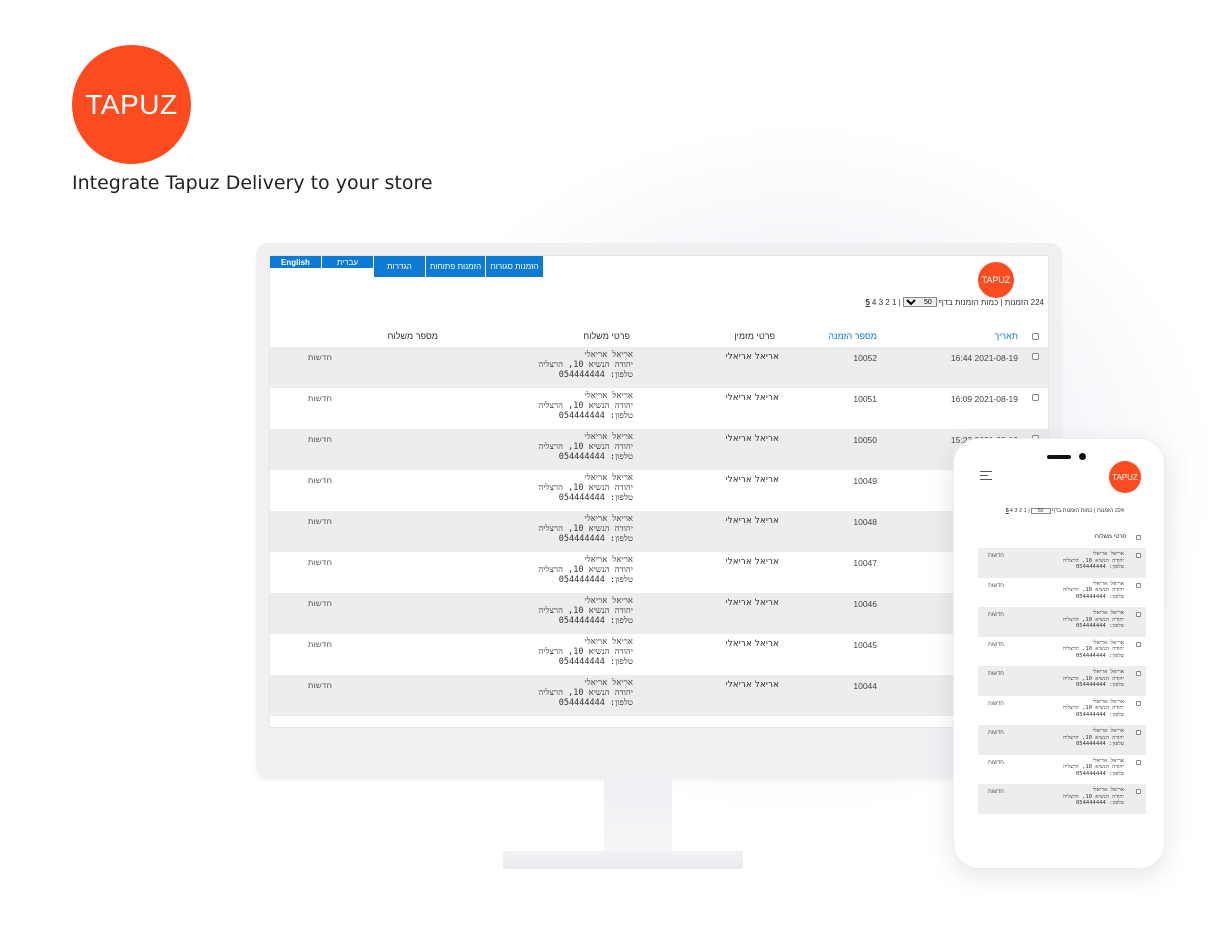  What do you see at coordinates (252, 183) in the screenshot?
I see `tagline: Integrate Tapuz Delivery to your store` at bounding box center [252, 183].